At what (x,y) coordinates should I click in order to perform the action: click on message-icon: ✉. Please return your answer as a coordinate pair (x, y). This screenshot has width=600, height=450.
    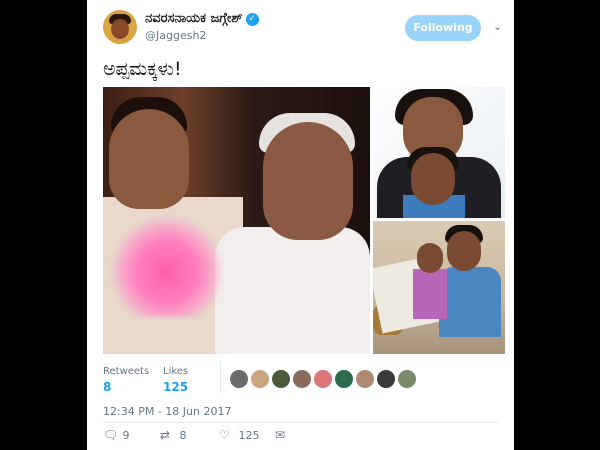
    Looking at the image, I should click on (280, 435).